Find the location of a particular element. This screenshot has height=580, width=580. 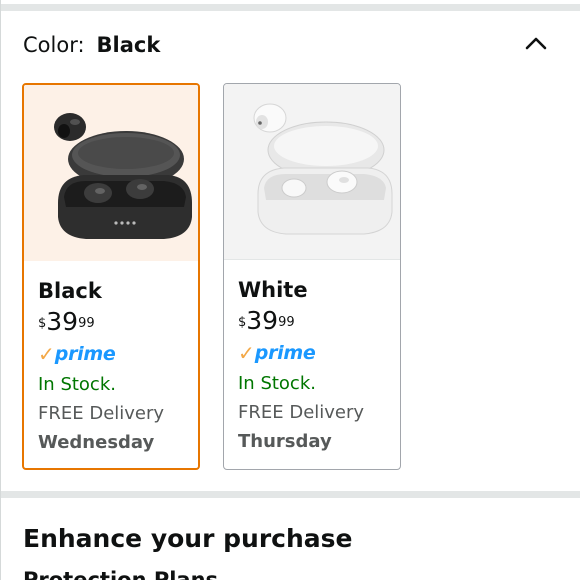

swatch-color-name: White is located at coordinates (273, 290).